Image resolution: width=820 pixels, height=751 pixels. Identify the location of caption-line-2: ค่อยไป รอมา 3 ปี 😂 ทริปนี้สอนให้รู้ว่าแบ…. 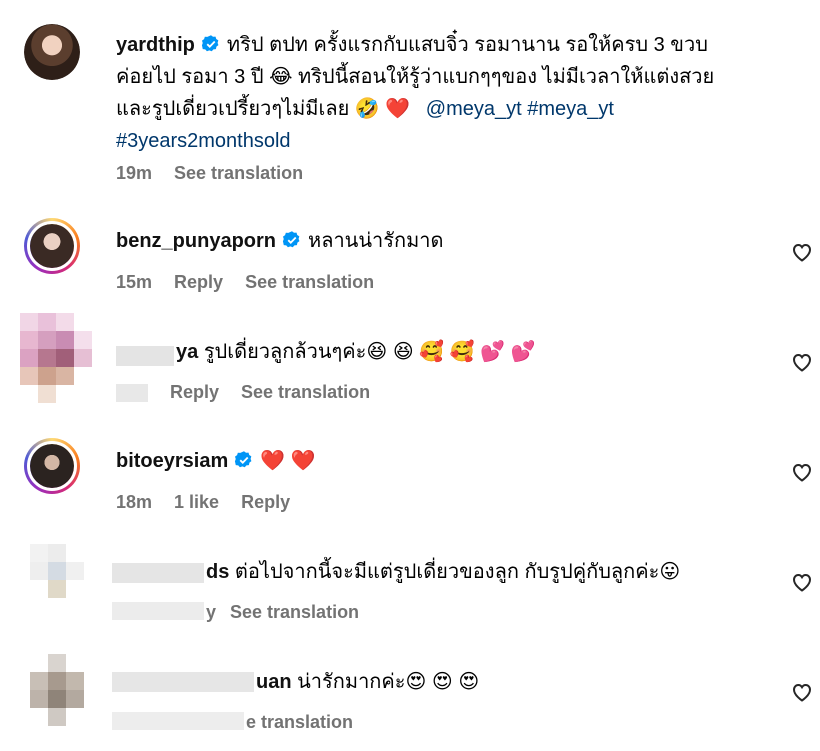
(415, 77).